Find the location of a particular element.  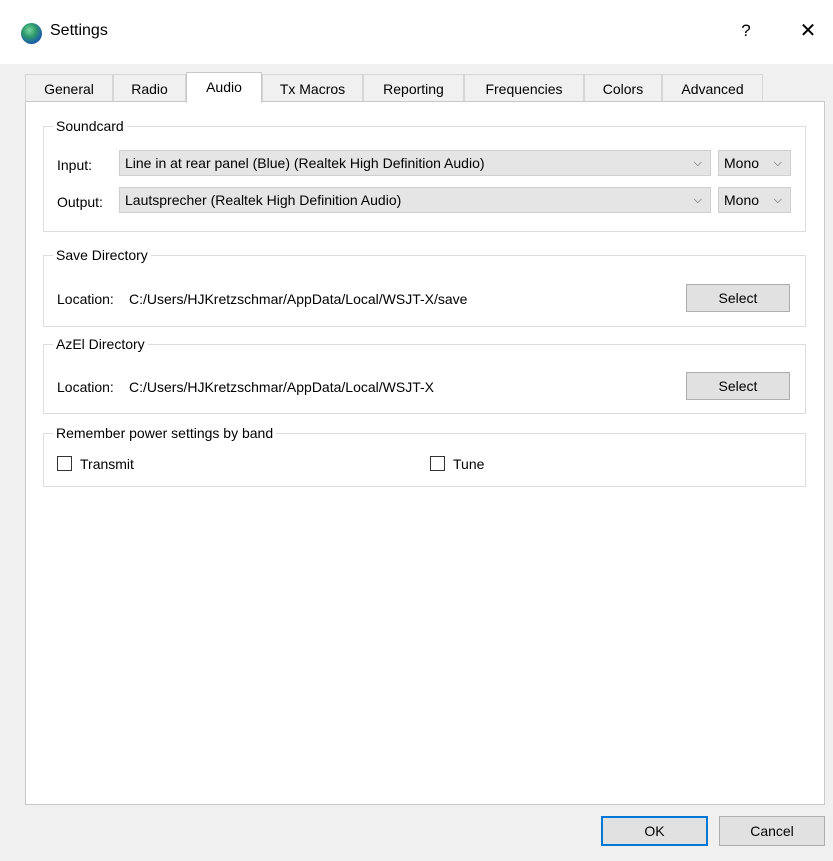

tab-general: General is located at coordinates (69, 88).